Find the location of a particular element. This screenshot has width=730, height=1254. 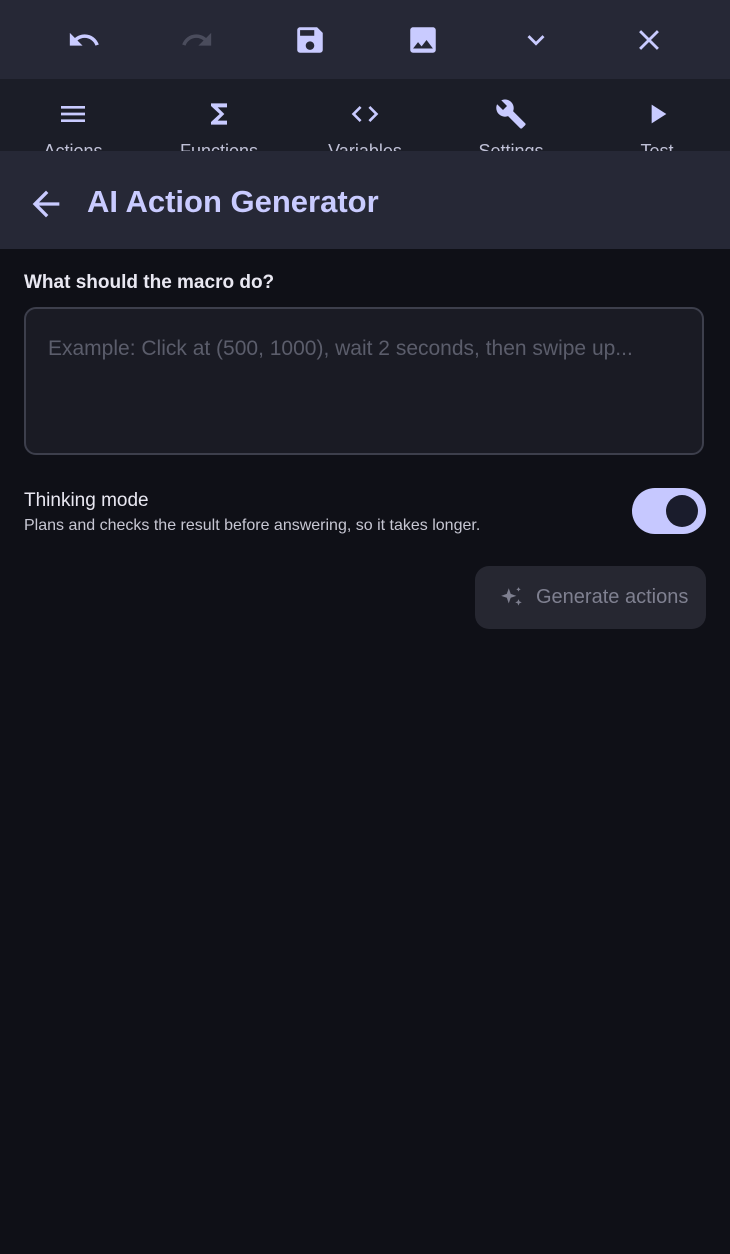

image-button is located at coordinates (422, 39).